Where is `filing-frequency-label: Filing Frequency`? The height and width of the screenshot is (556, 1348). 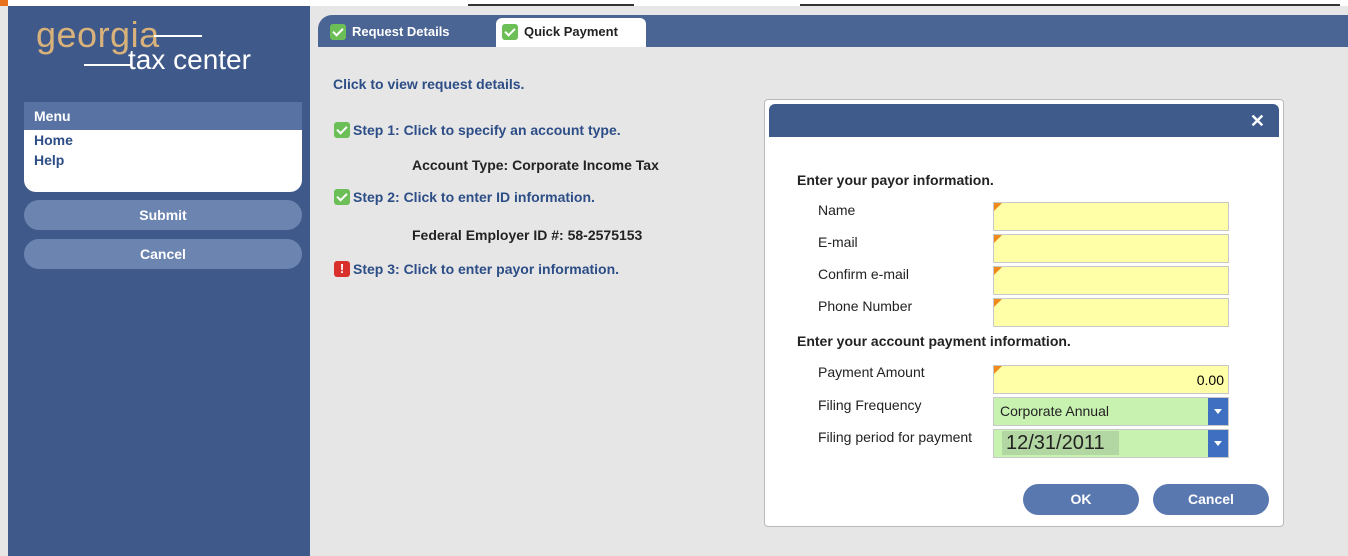 filing-frequency-label: Filing Frequency is located at coordinates (870, 405).